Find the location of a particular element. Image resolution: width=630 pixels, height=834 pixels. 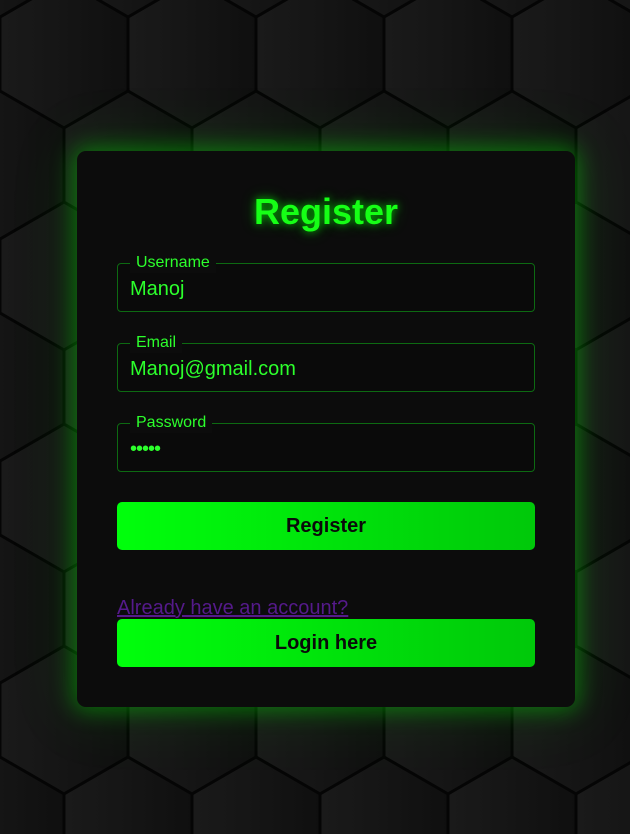

email-input is located at coordinates (325, 369).